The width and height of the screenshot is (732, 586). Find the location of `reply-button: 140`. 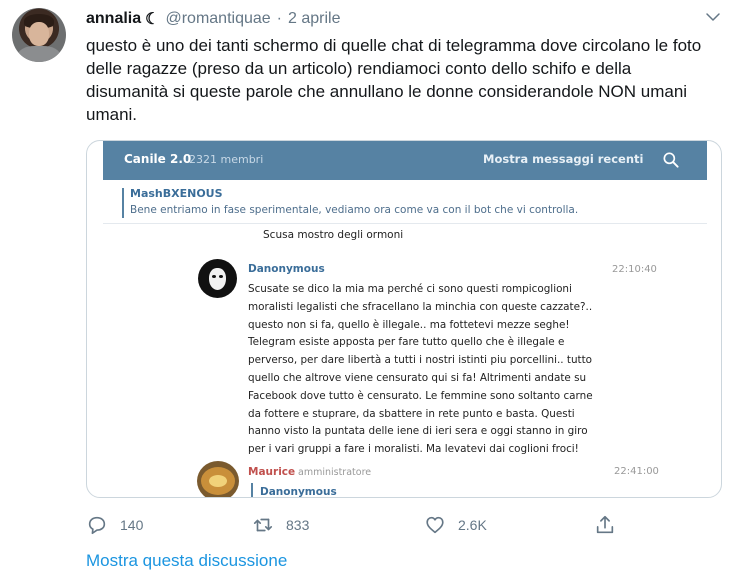

reply-button: 140 is located at coordinates (114, 525).